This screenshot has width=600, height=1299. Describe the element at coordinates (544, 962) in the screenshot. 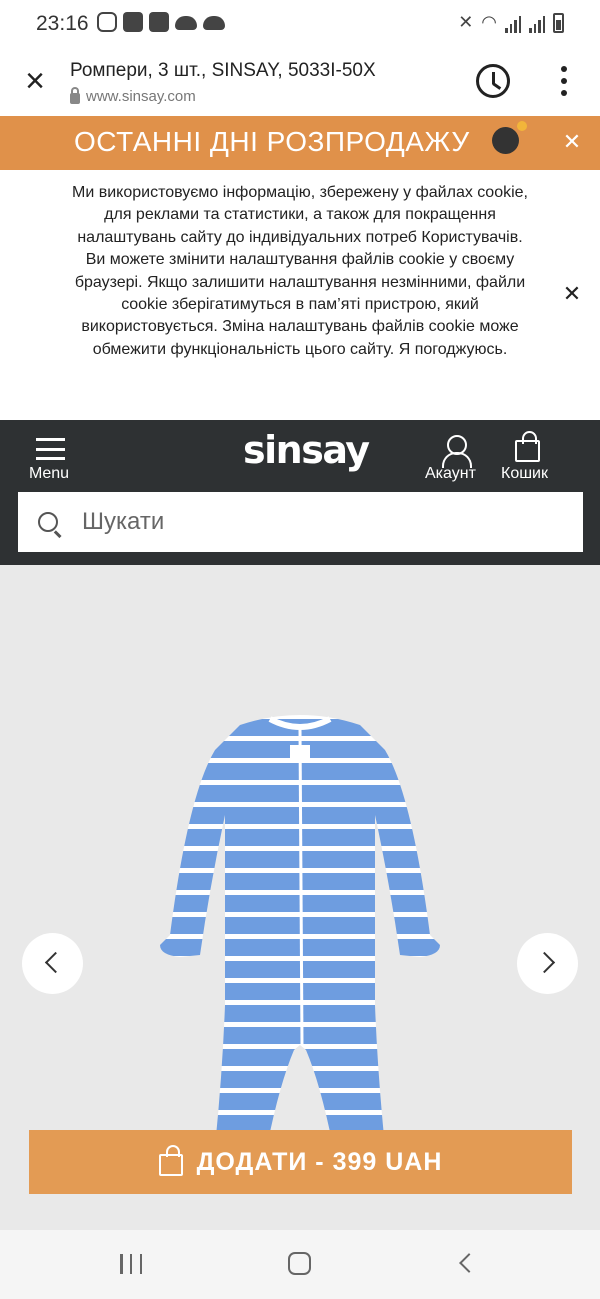

I see `chevron-right-icon` at that location.